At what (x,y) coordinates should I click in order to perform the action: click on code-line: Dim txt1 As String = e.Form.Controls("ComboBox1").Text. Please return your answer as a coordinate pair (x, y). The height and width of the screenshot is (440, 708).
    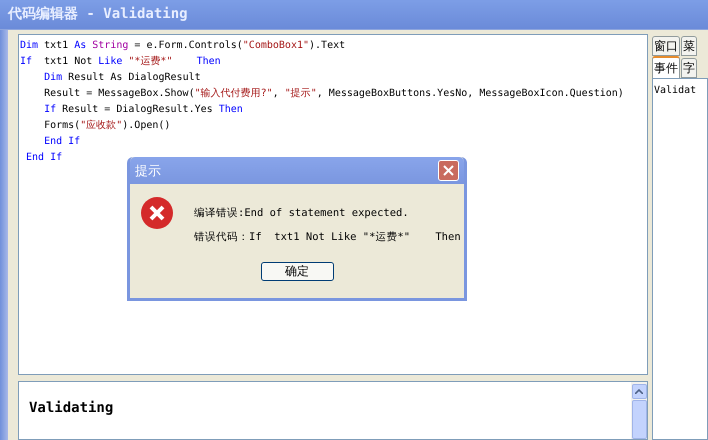
    Looking at the image, I should click on (183, 46).